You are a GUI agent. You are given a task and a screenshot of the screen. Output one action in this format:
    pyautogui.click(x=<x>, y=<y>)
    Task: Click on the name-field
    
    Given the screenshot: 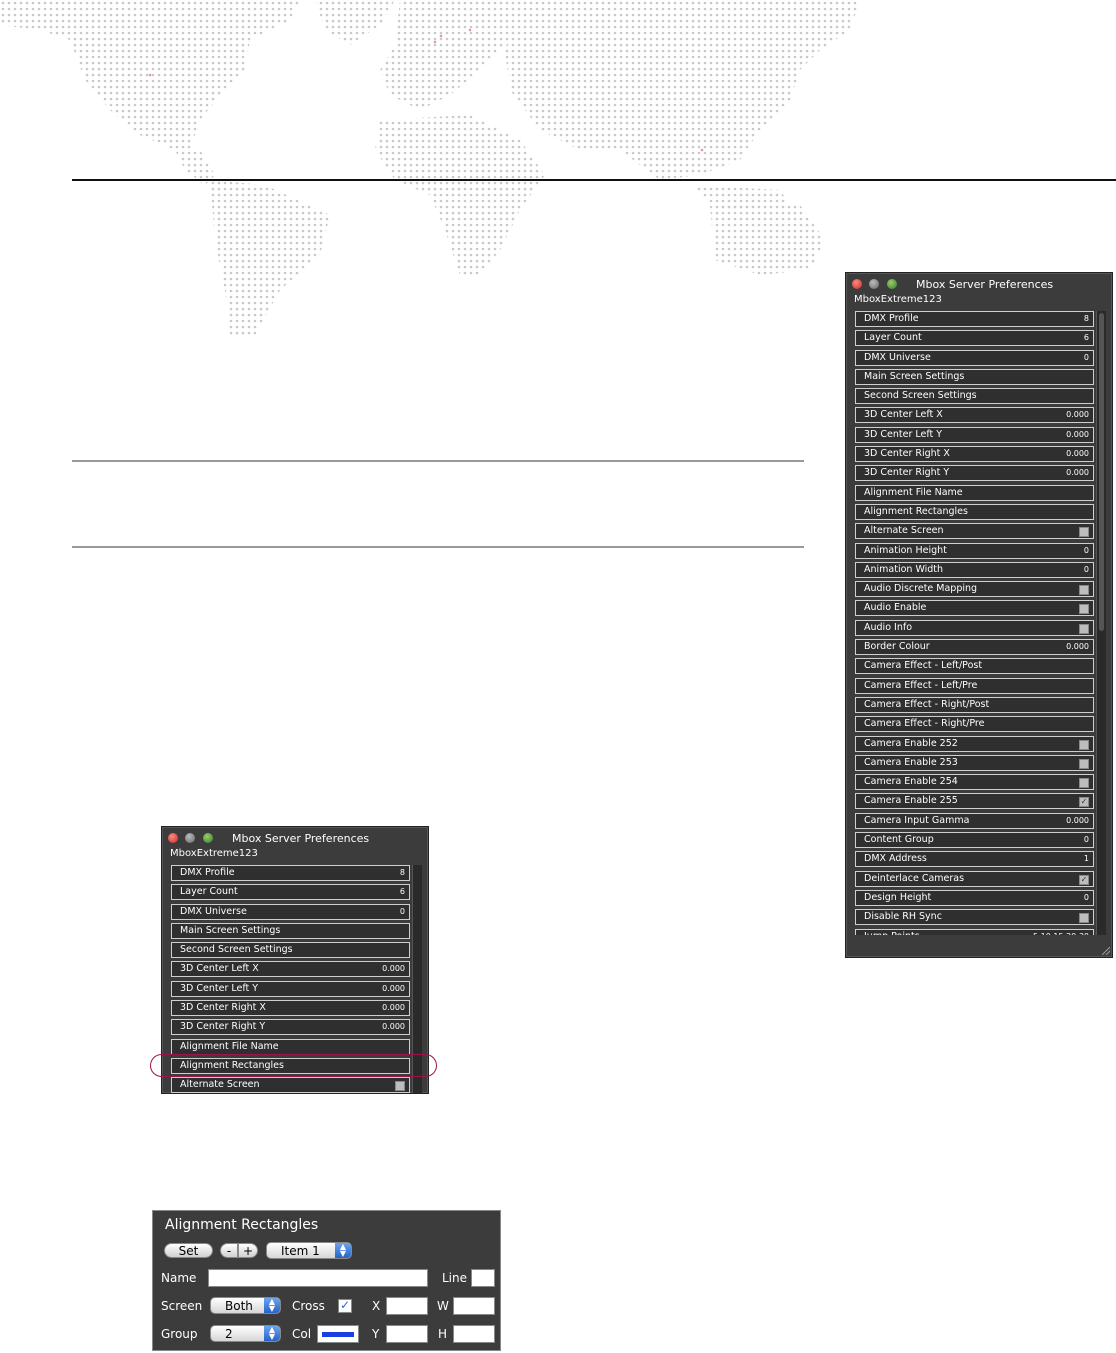 What is the action you would take?
    pyautogui.click(x=318, y=1278)
    